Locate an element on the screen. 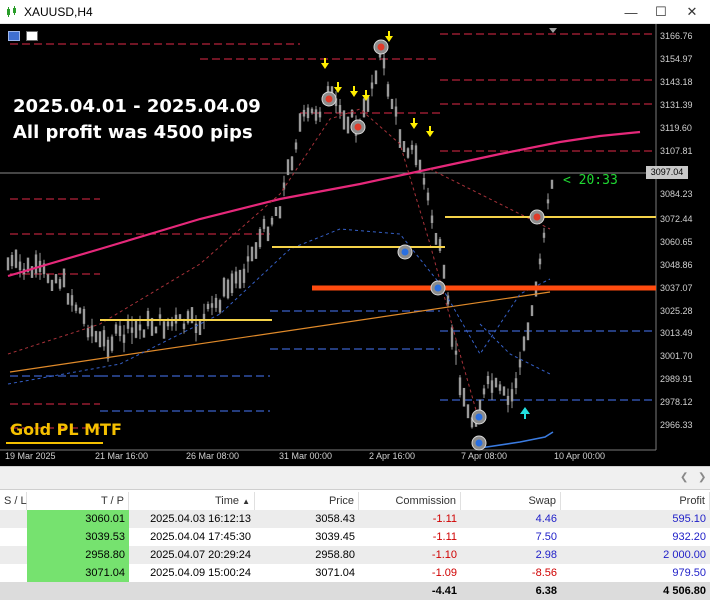 This screenshot has height=600, width=710. price-tick-label: 3107.81 is located at coordinates (676, 151).